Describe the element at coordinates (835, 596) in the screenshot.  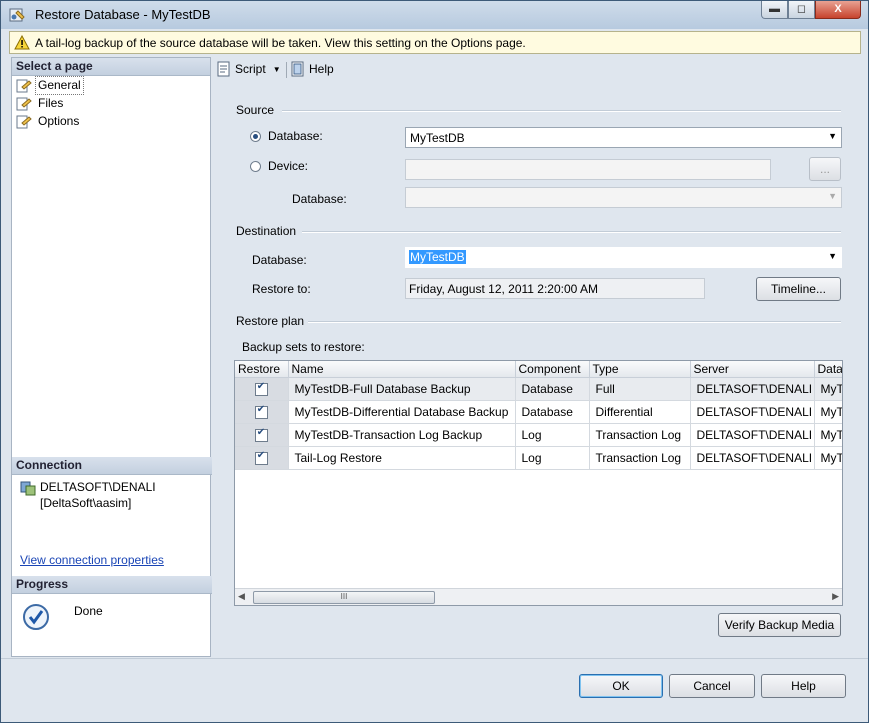
I see `scroll-right-icon: ▶` at that location.